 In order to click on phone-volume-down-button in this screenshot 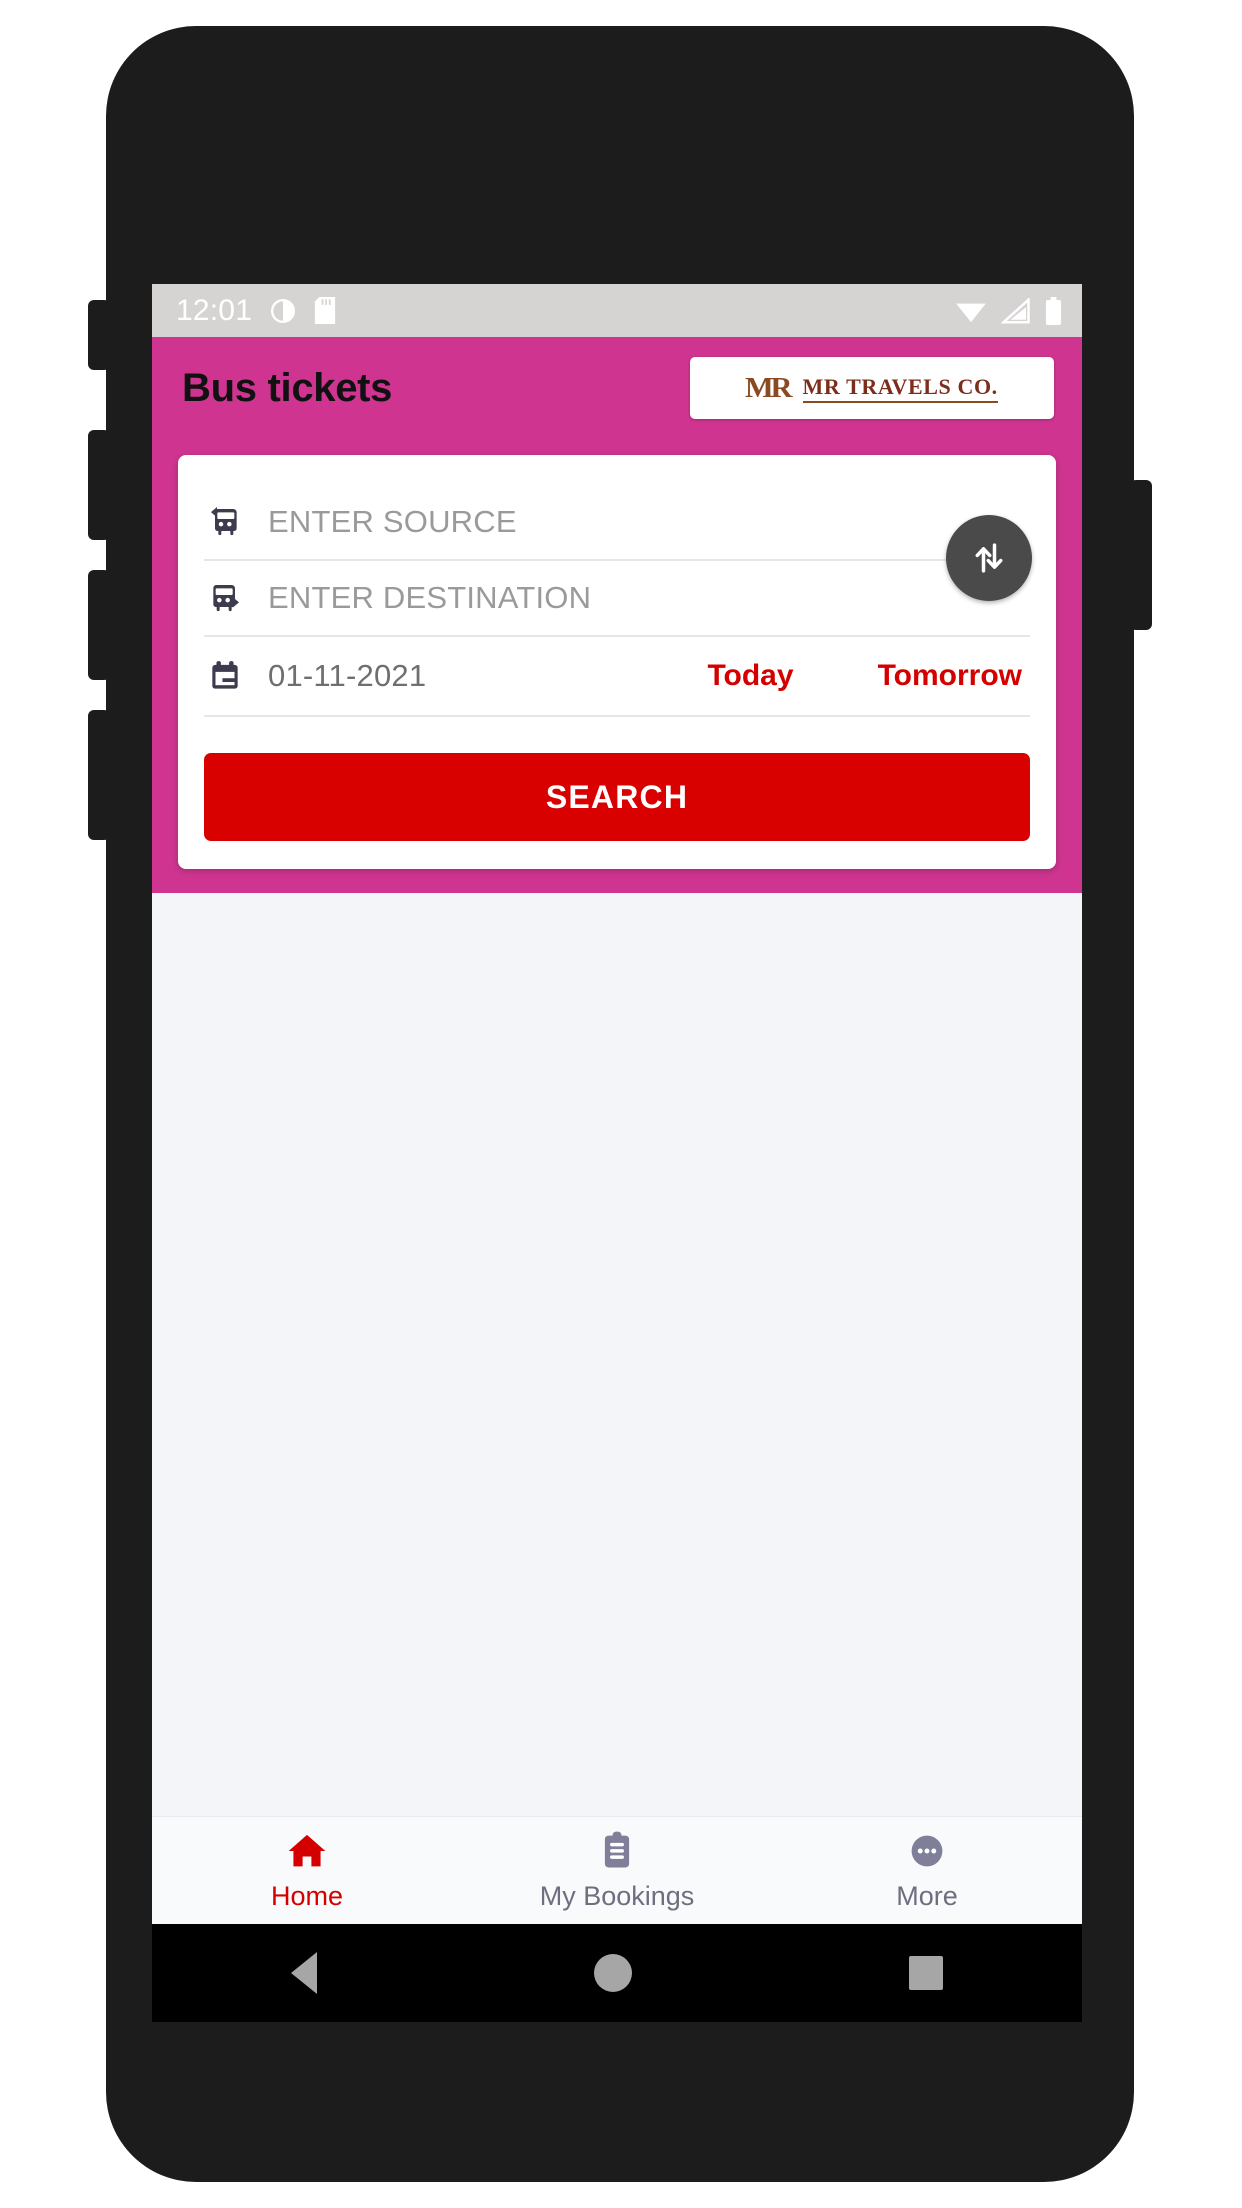, I will do `click(99, 625)`.